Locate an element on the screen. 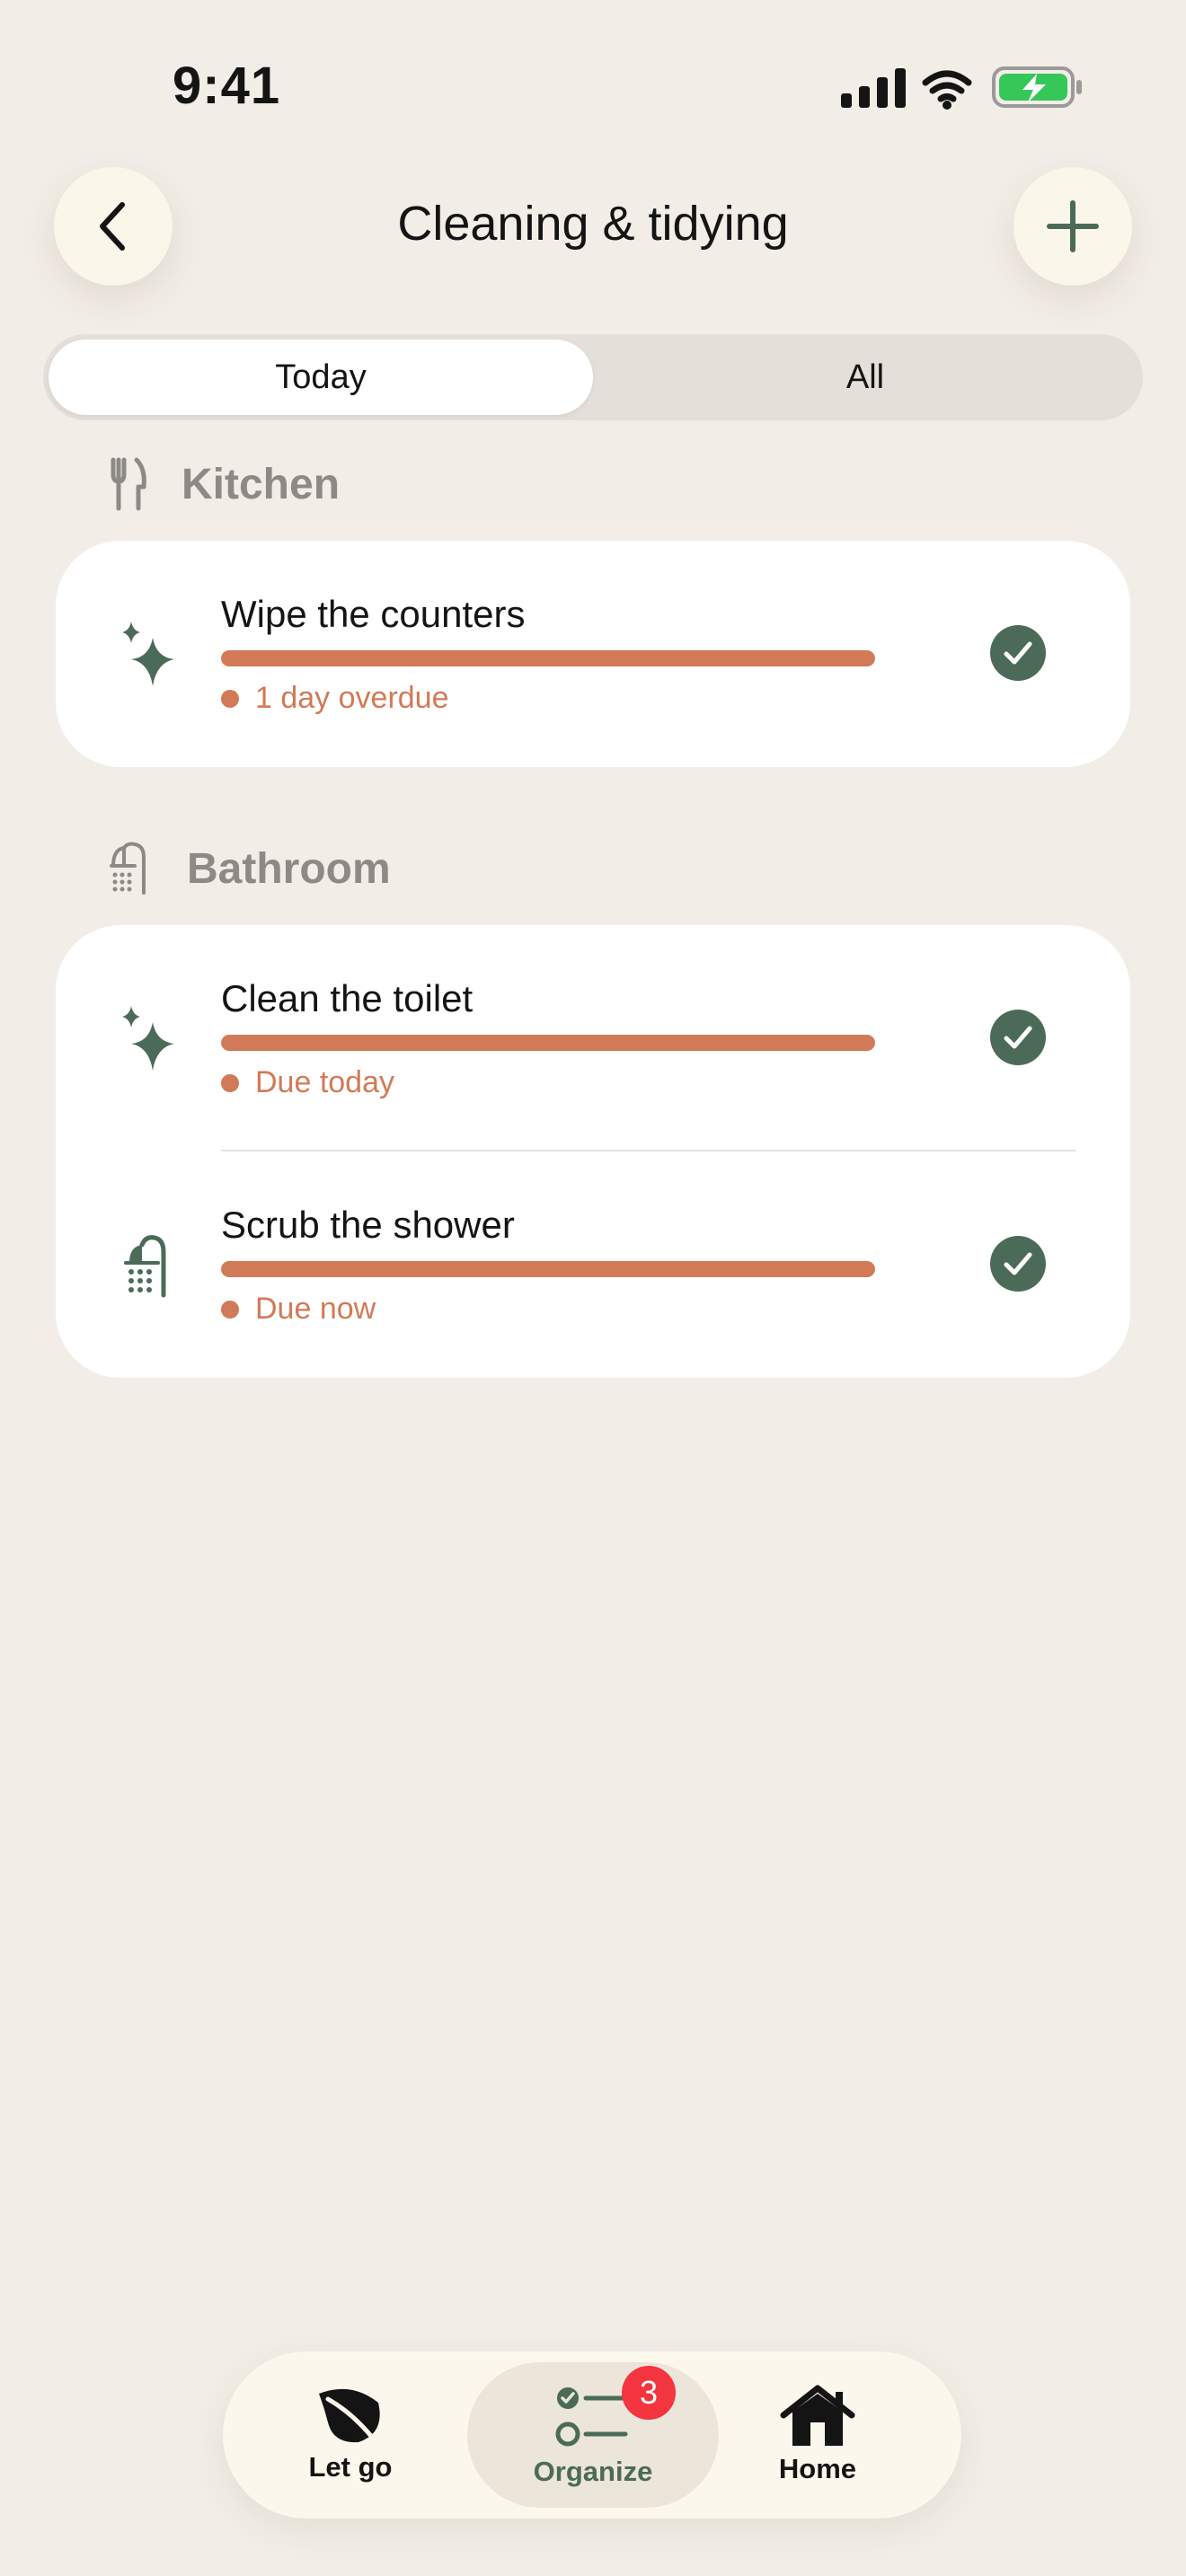 The width and height of the screenshot is (1186, 2576). house-icon is located at coordinates (817, 2415).